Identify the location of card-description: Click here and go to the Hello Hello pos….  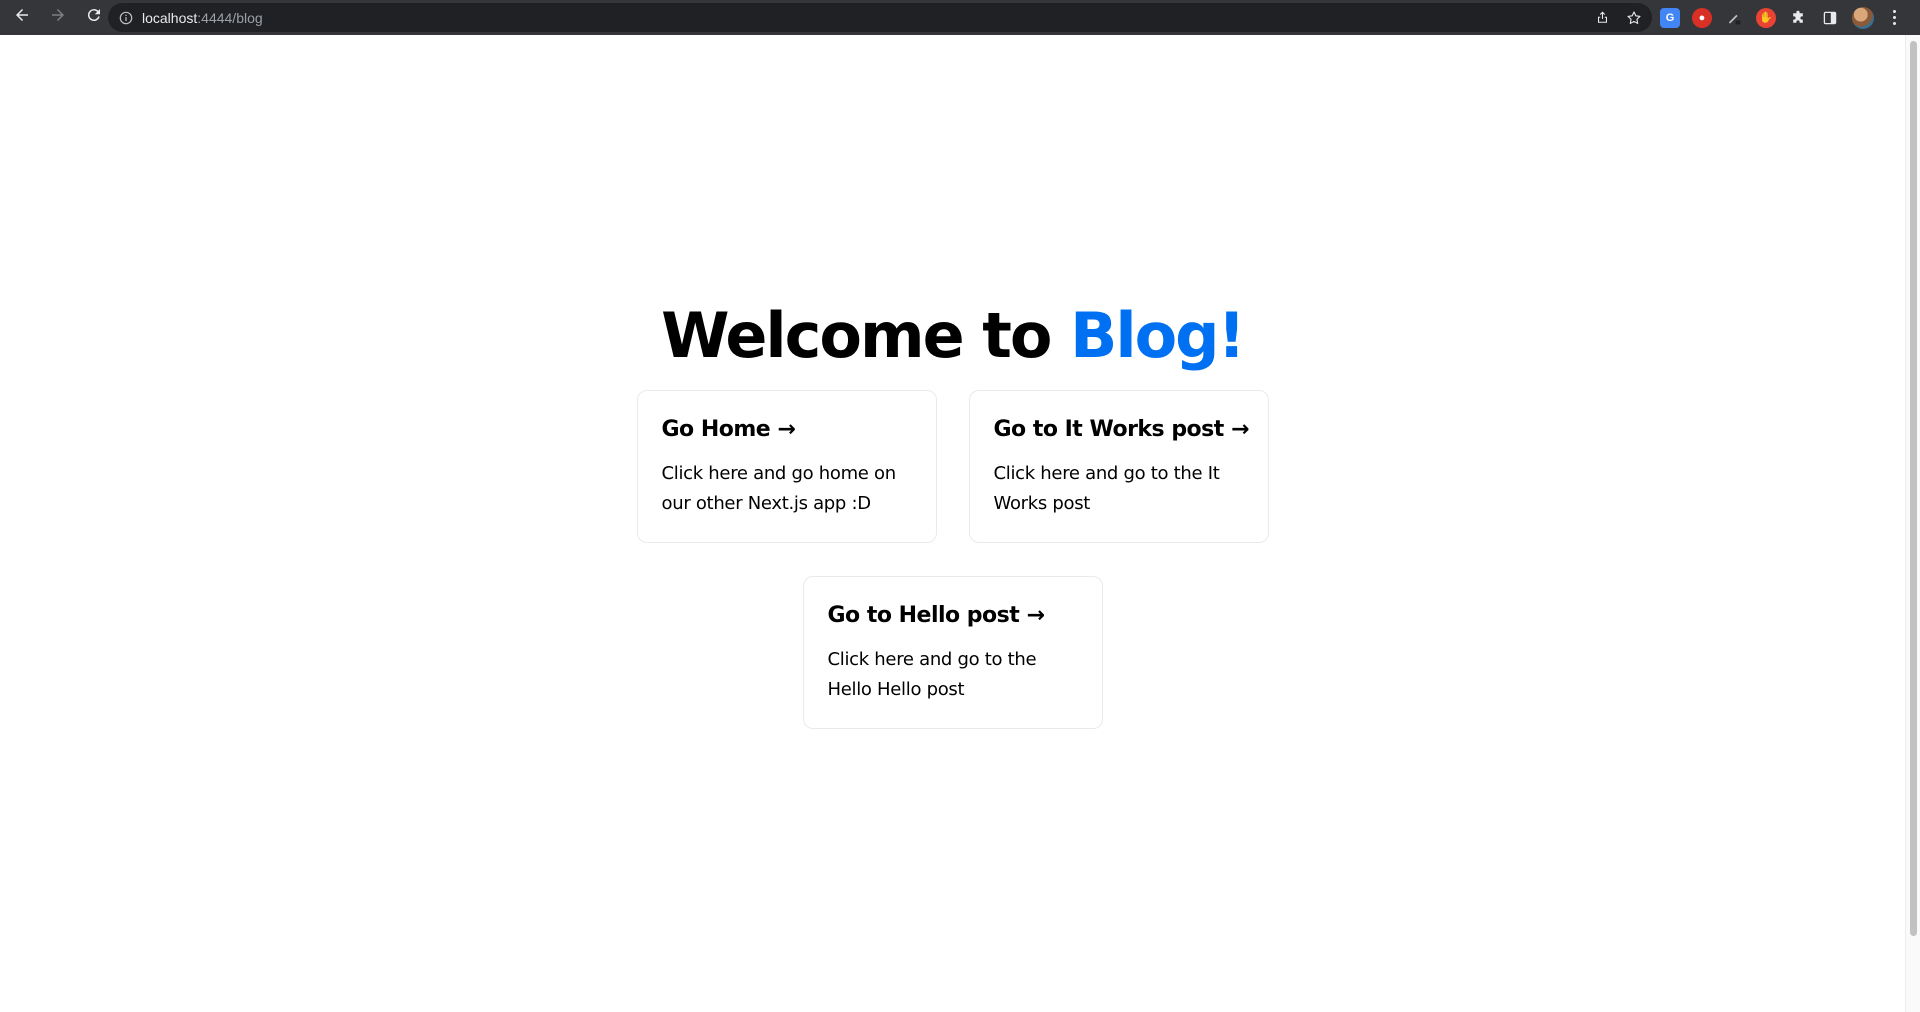
(932, 674).